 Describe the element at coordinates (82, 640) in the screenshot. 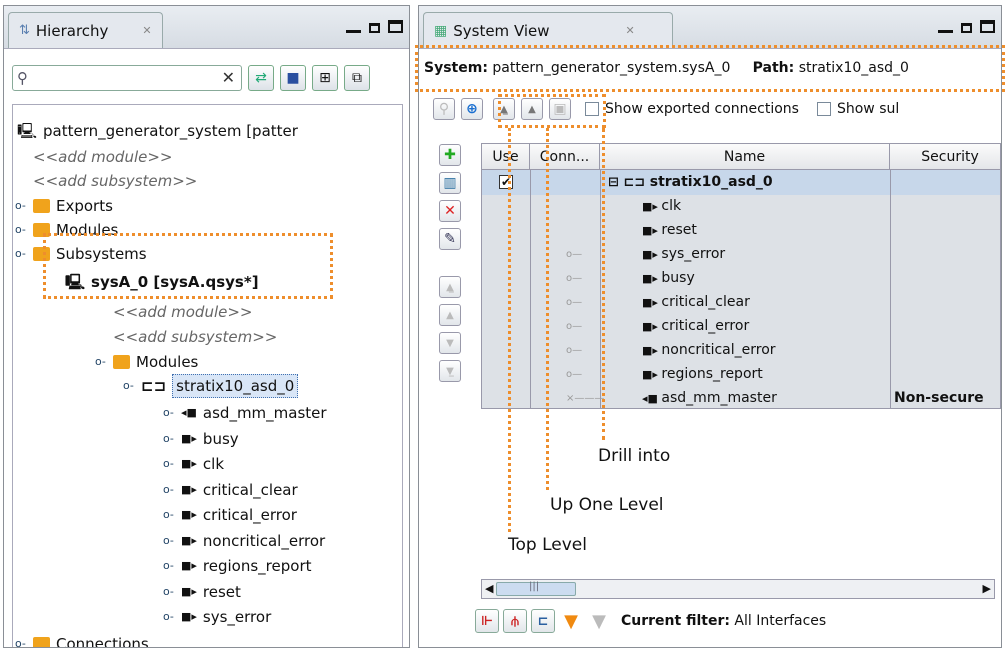

I see `tree-connections: o- Connections` at that location.